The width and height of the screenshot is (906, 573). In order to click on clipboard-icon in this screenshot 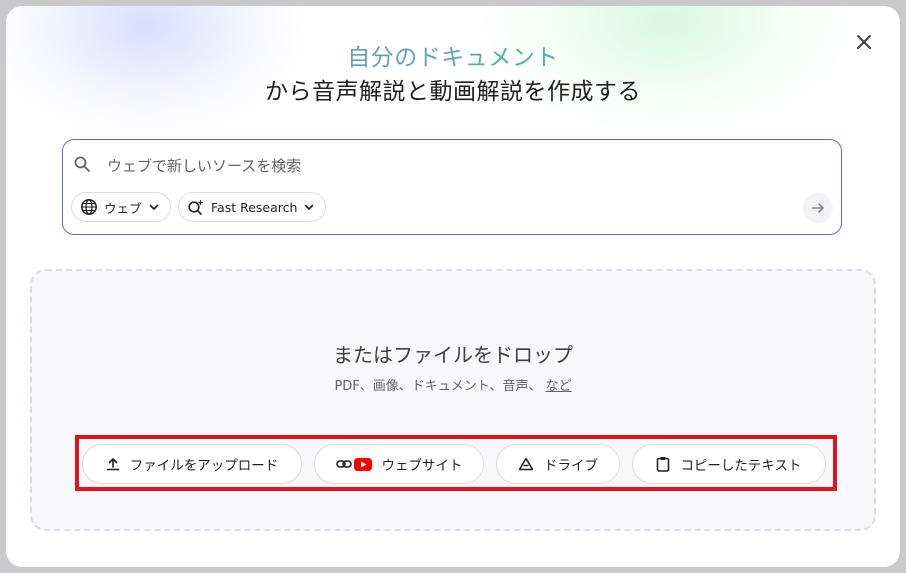, I will do `click(663, 464)`.